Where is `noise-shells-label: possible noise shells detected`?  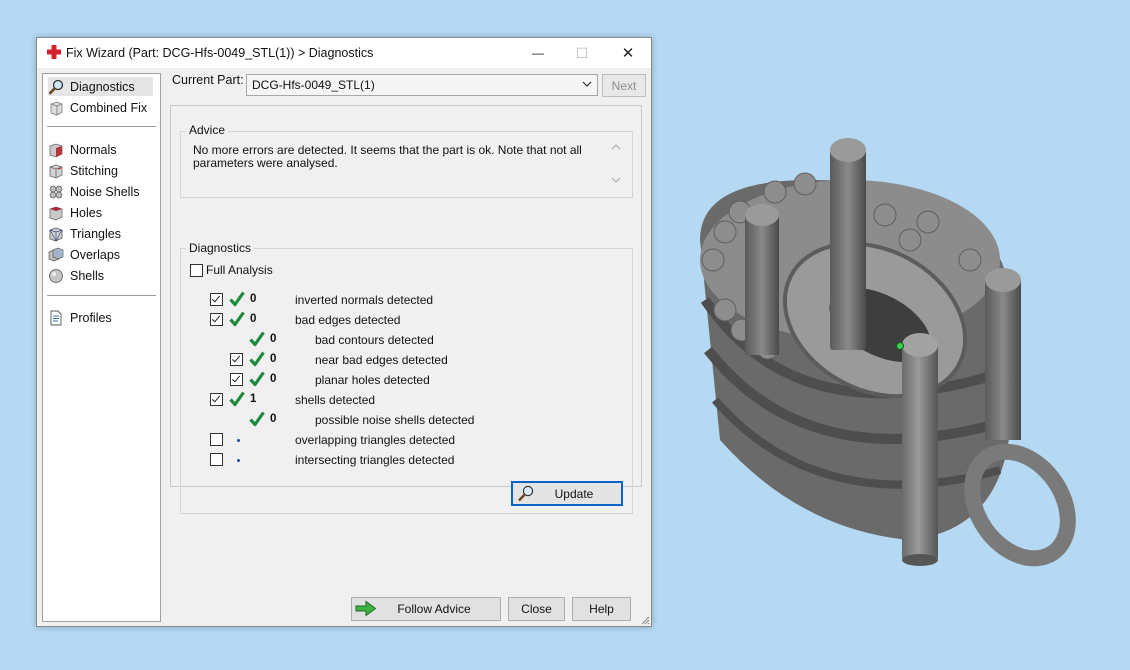 noise-shells-label: possible noise shells detected is located at coordinates (395, 420).